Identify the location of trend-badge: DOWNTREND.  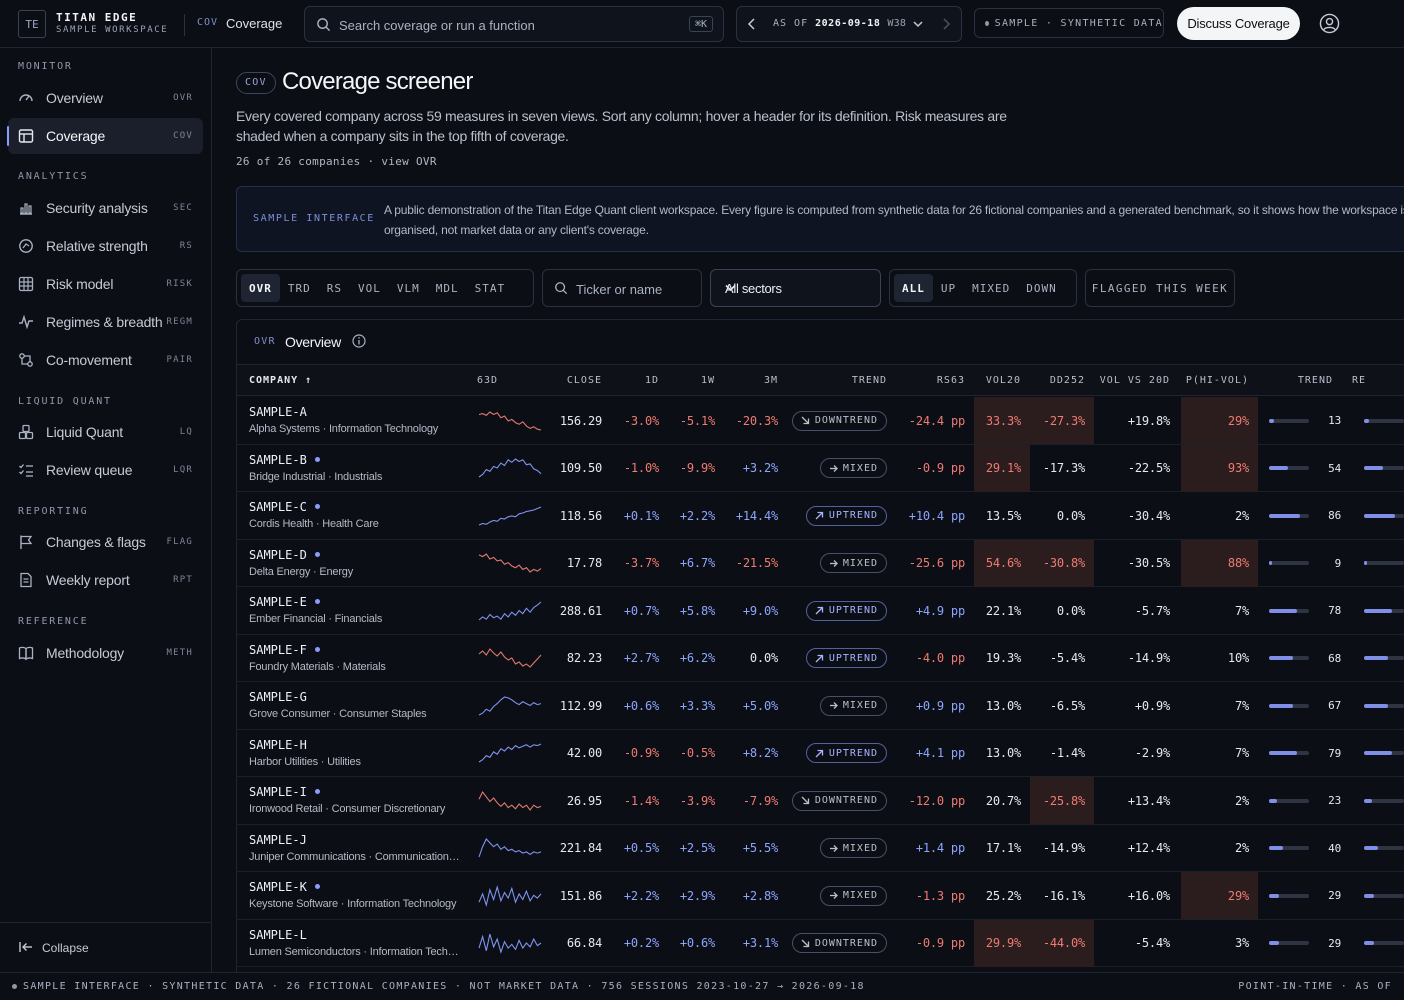
(839, 800).